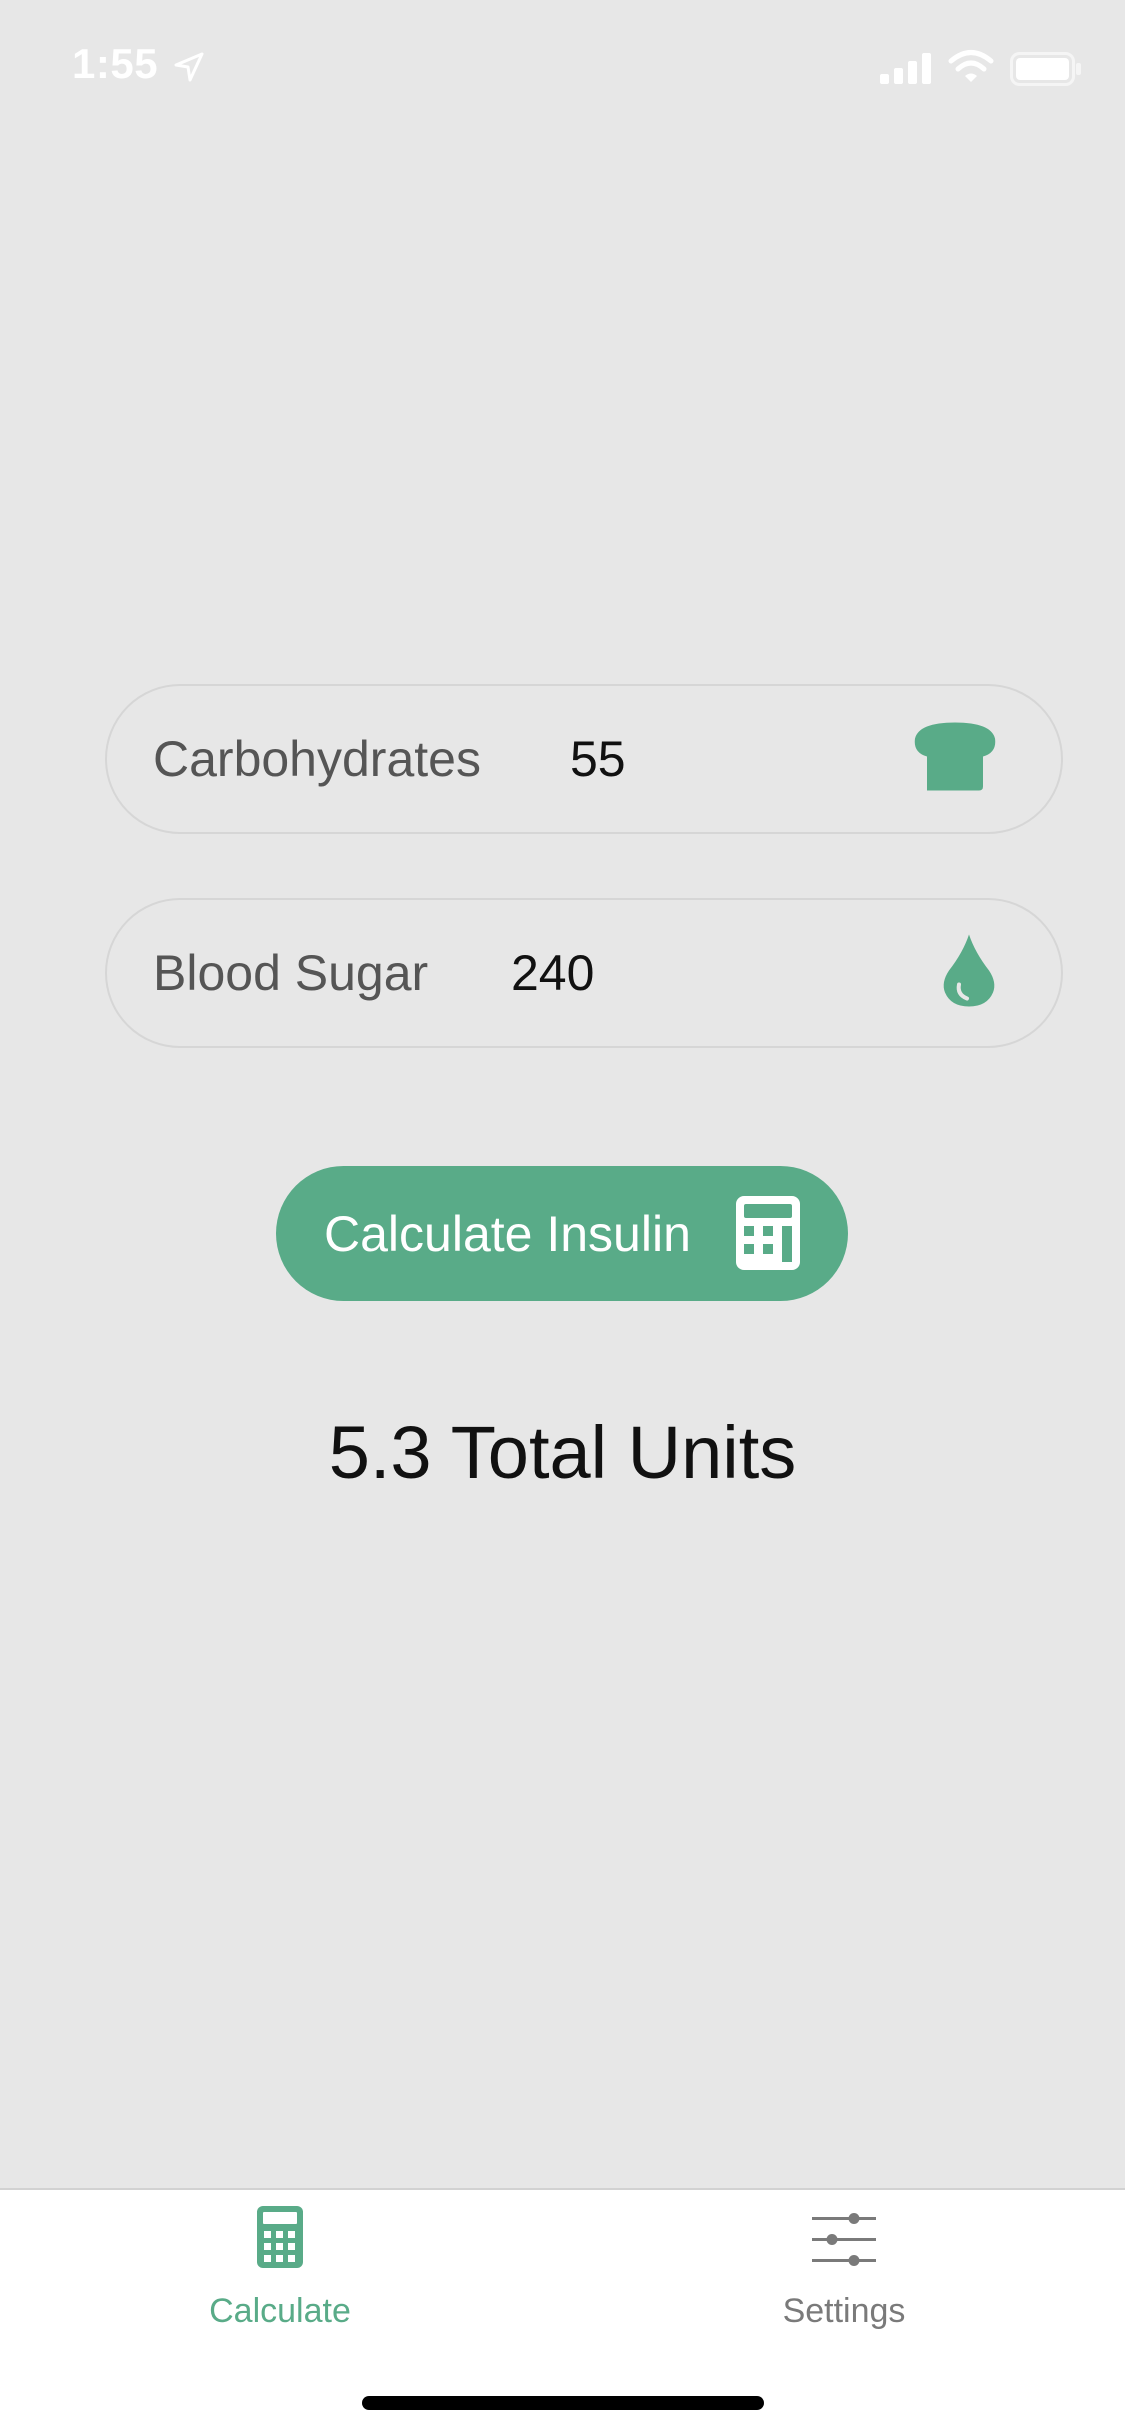  I want to click on wifi-icon, so click(971, 68).